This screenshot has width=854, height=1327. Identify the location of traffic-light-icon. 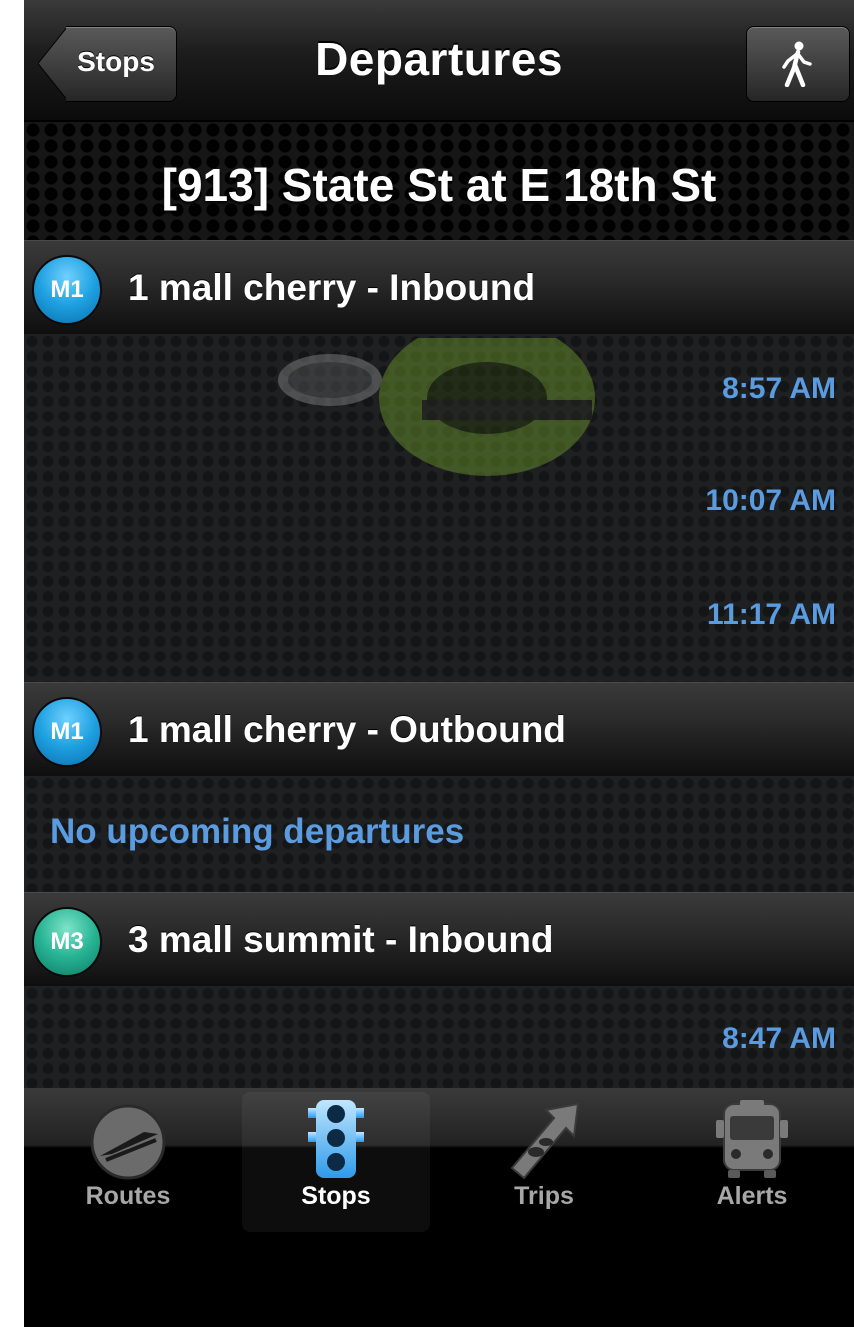
(336, 1139).